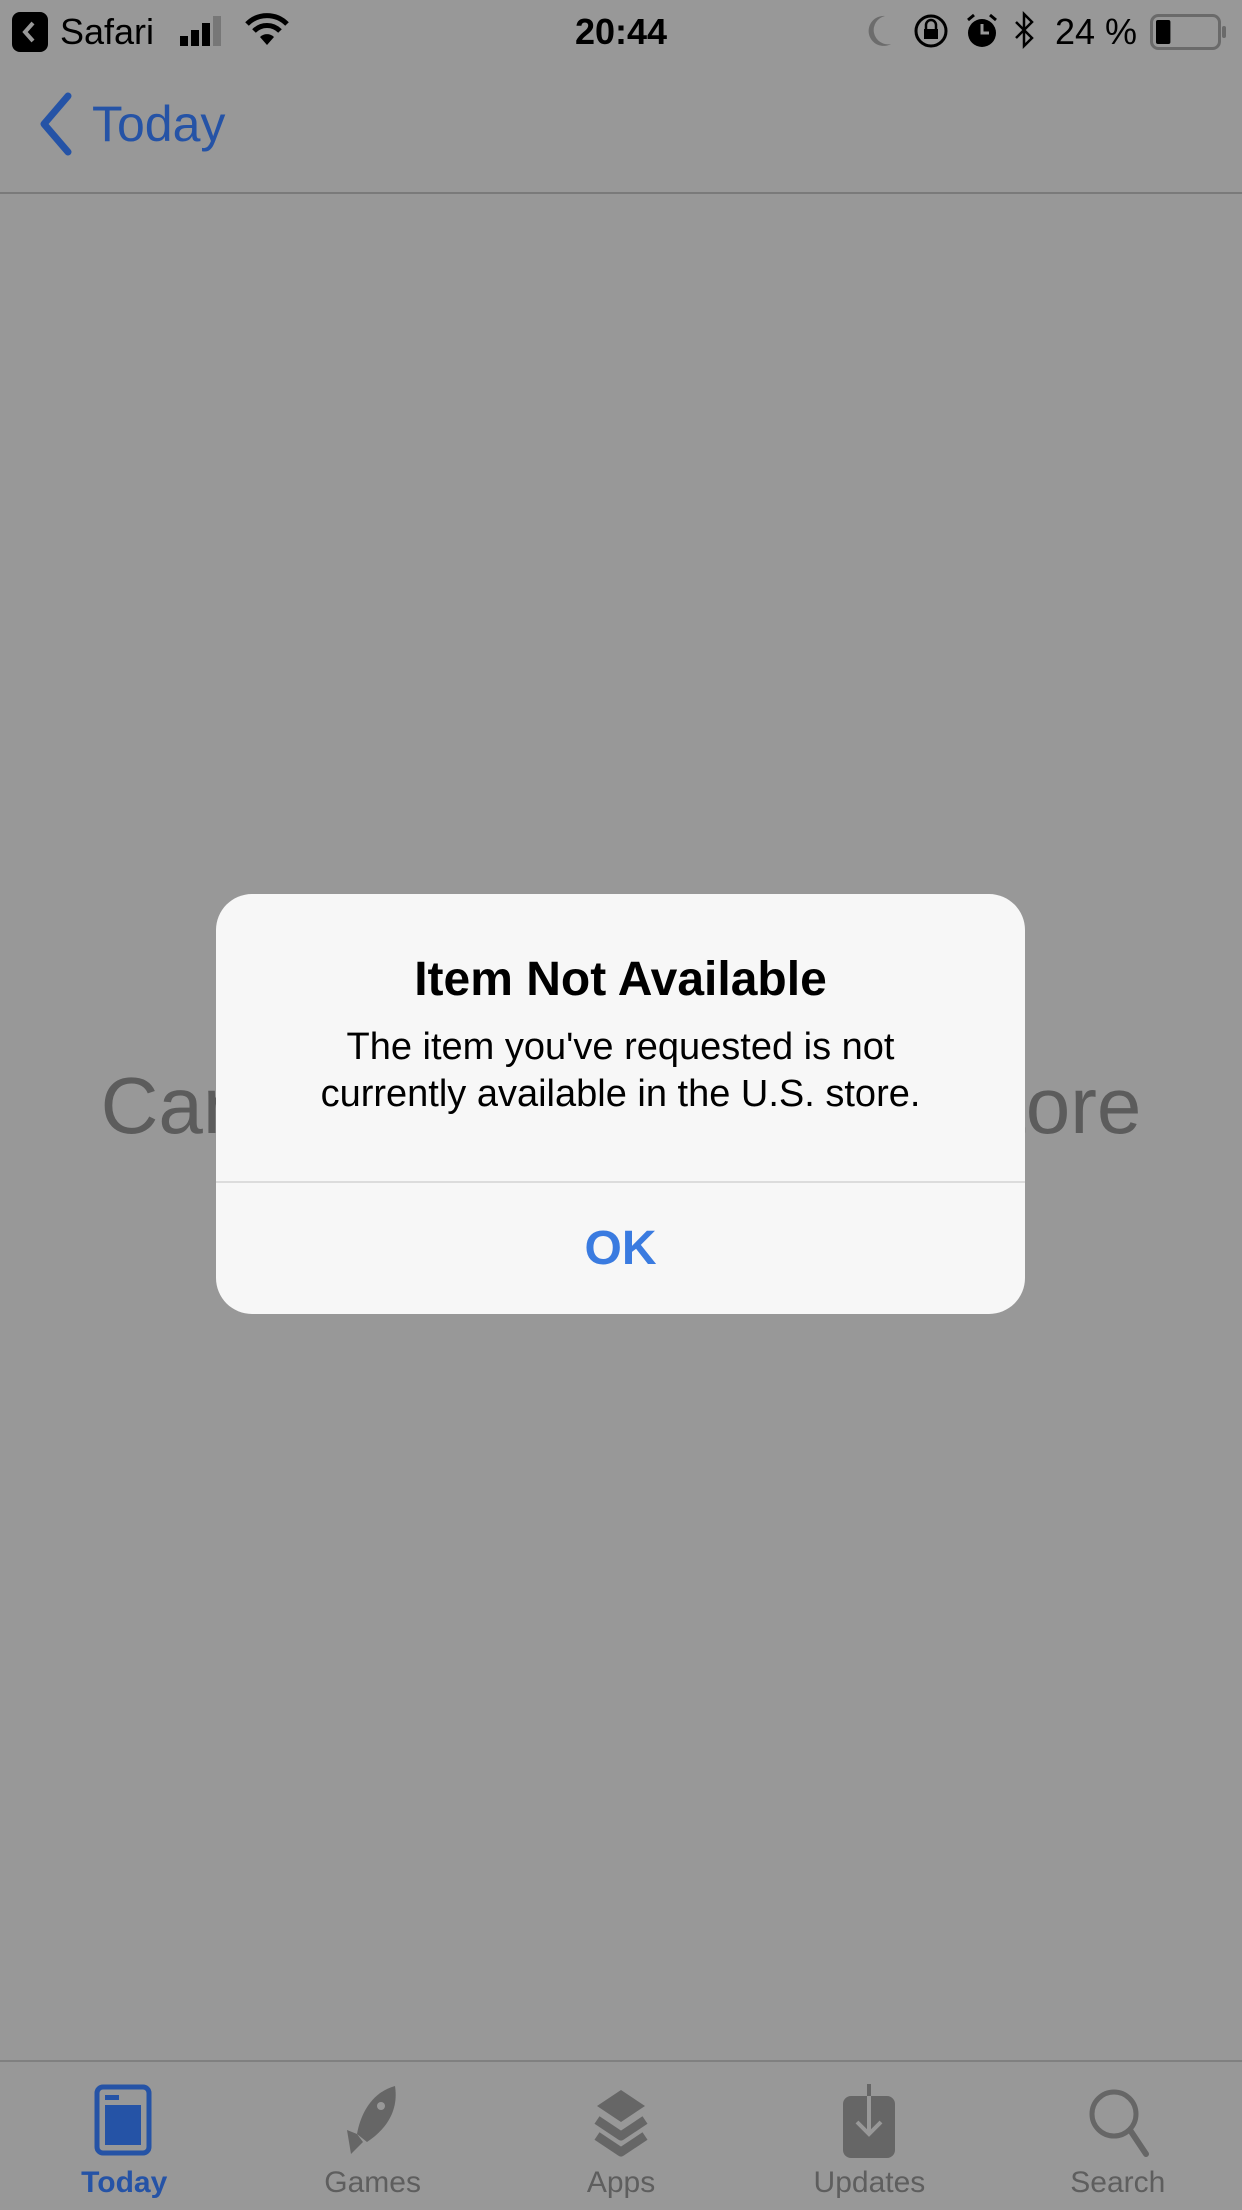 Image resolution: width=1242 pixels, height=2210 pixels. I want to click on tab-games: Games, so click(372, 2136).